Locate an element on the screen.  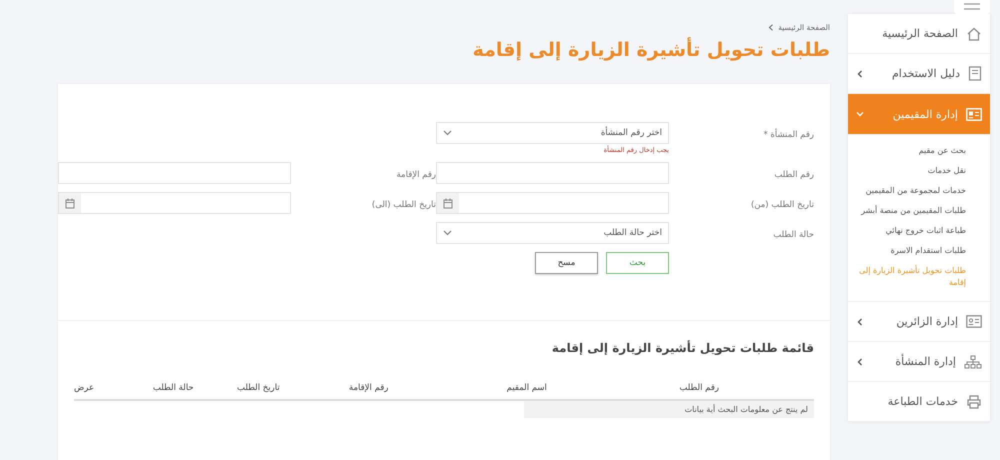
chevron-icon is located at coordinates (771, 27).